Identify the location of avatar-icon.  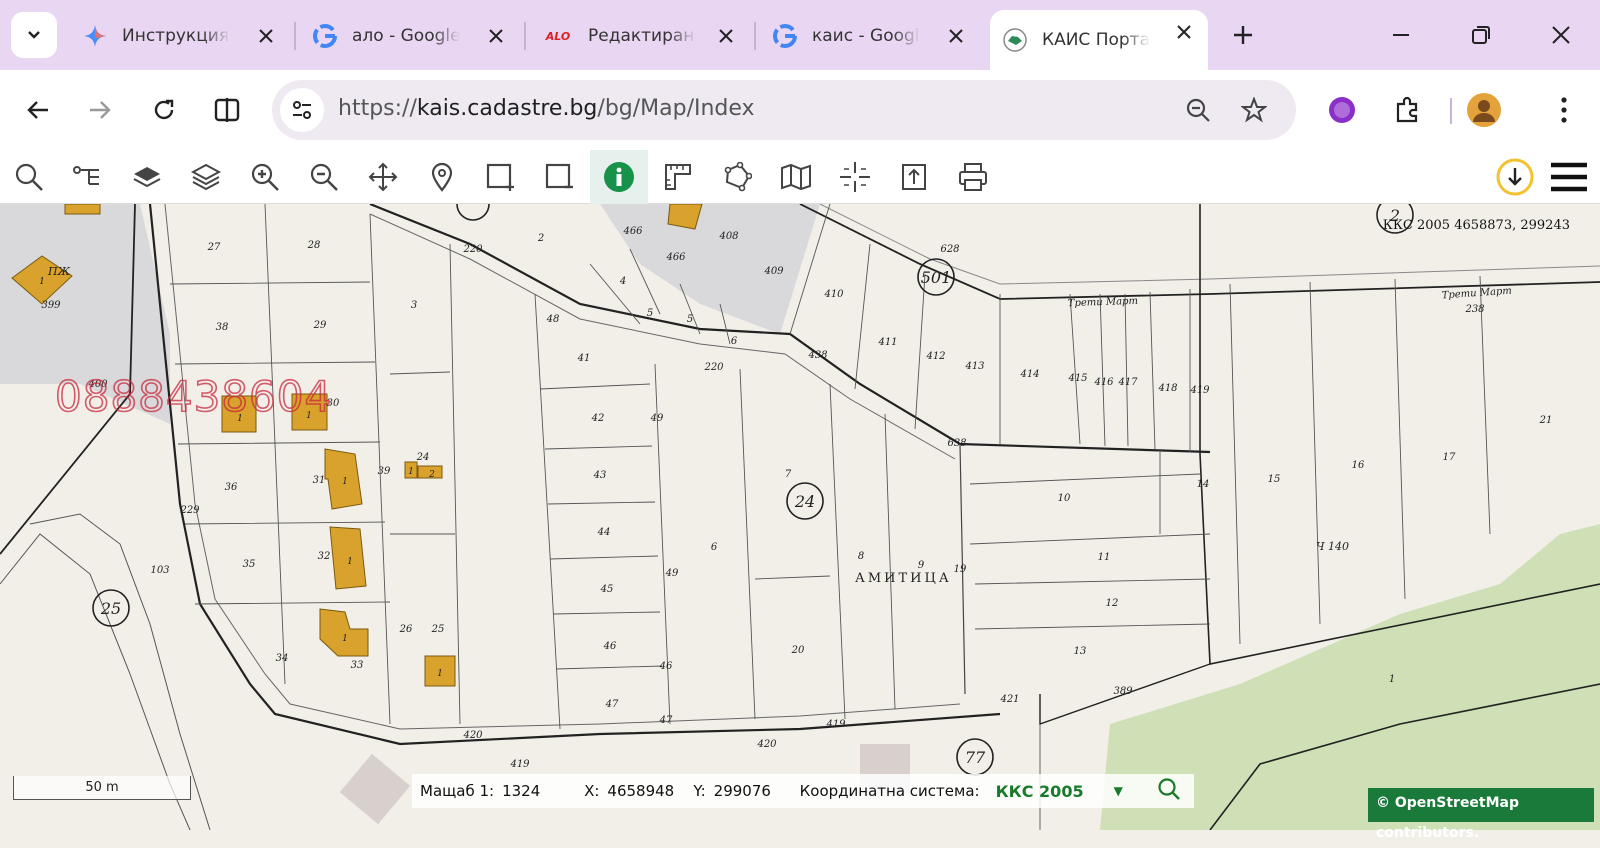
(1484, 110).